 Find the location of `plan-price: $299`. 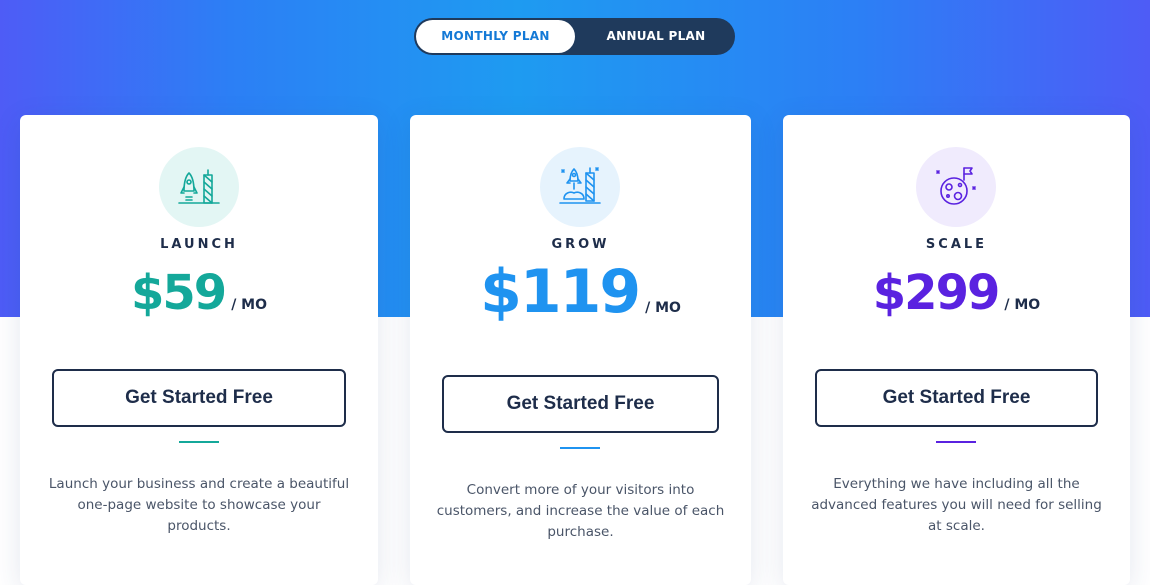

plan-price: $299 is located at coordinates (936, 293).